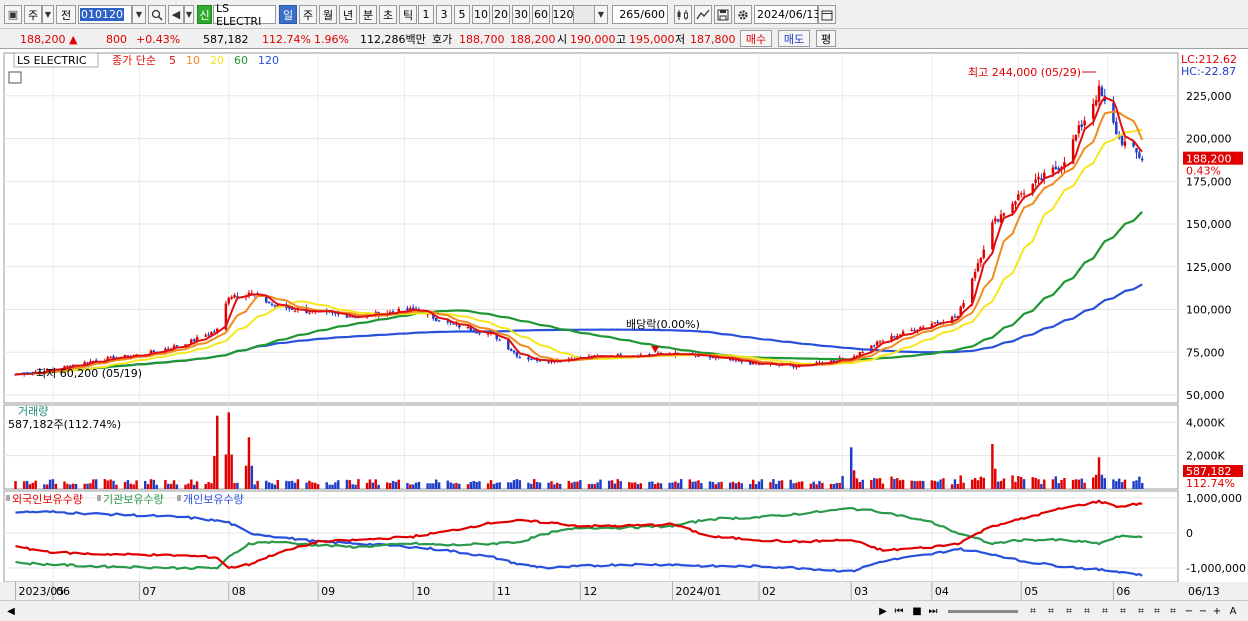 This screenshot has width=1248, height=621. What do you see at coordinates (33, 411) in the screenshot?
I see `volume-label: 거래량` at bounding box center [33, 411].